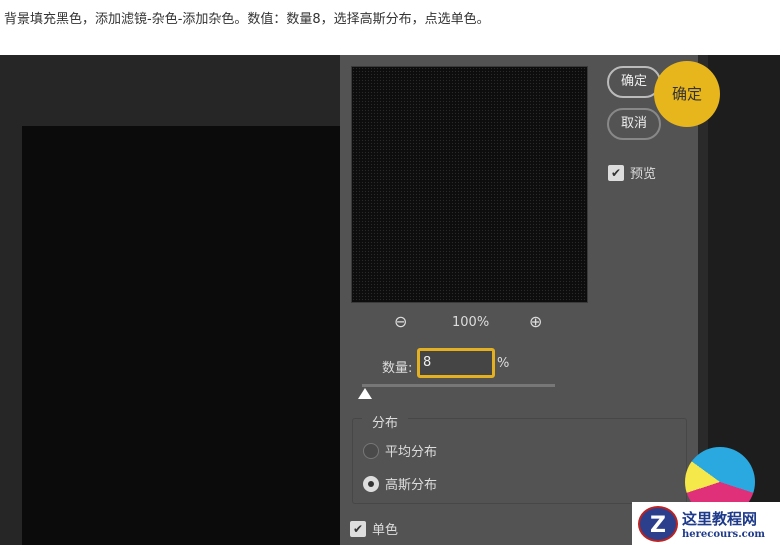 The width and height of the screenshot is (780, 545). Describe the element at coordinates (469, 184) in the screenshot. I see `noise-preview` at that location.